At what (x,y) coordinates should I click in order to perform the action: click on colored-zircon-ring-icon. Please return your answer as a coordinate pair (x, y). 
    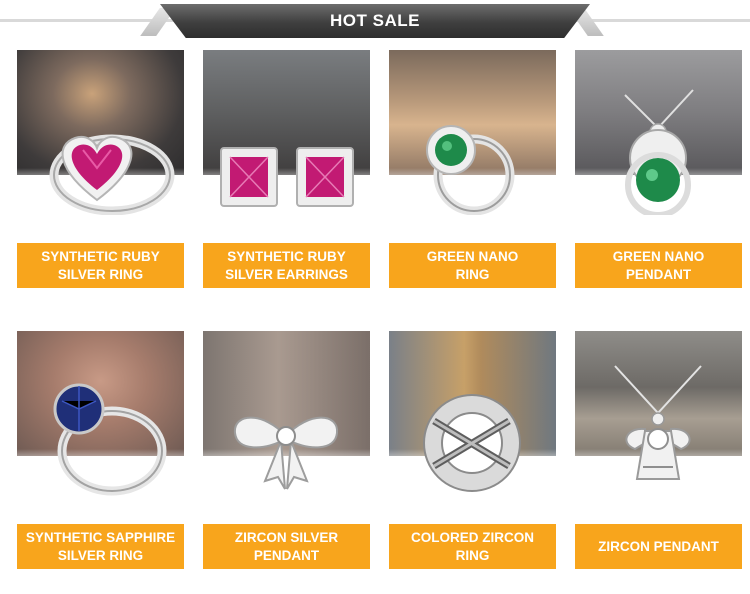
    Looking at the image, I should click on (472, 443).